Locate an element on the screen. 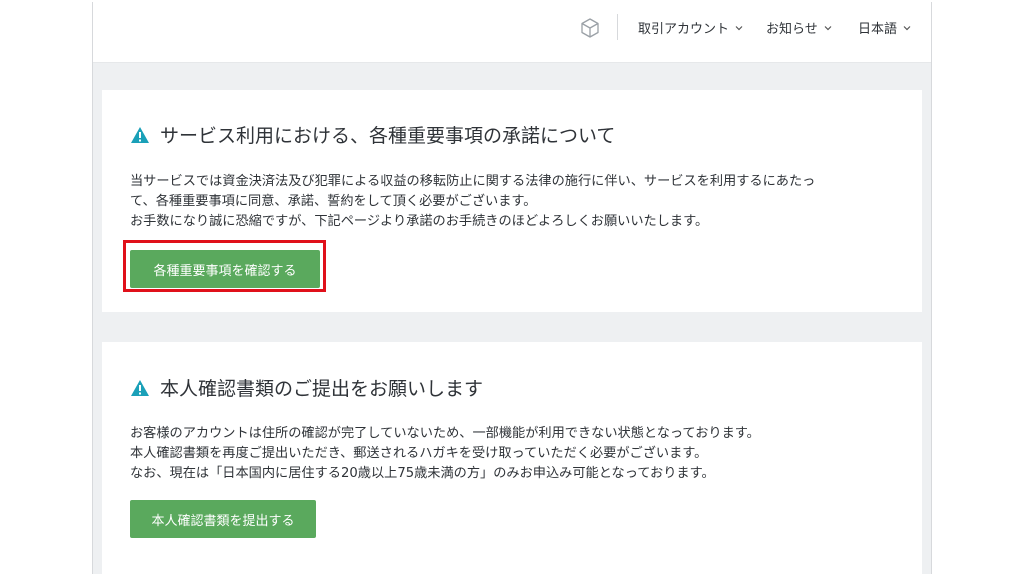  cube-icon is located at coordinates (590, 28).